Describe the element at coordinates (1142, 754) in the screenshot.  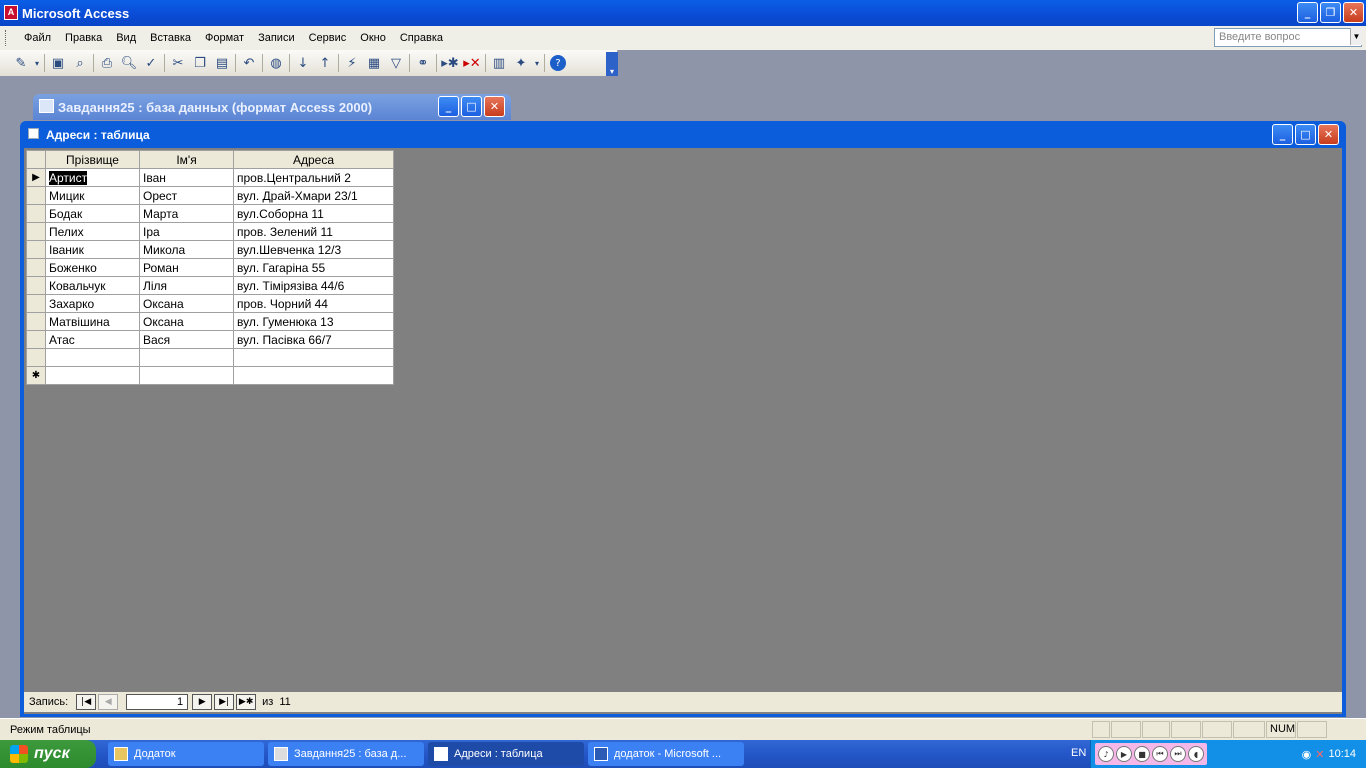
I see `stop-icon: ■` at that location.